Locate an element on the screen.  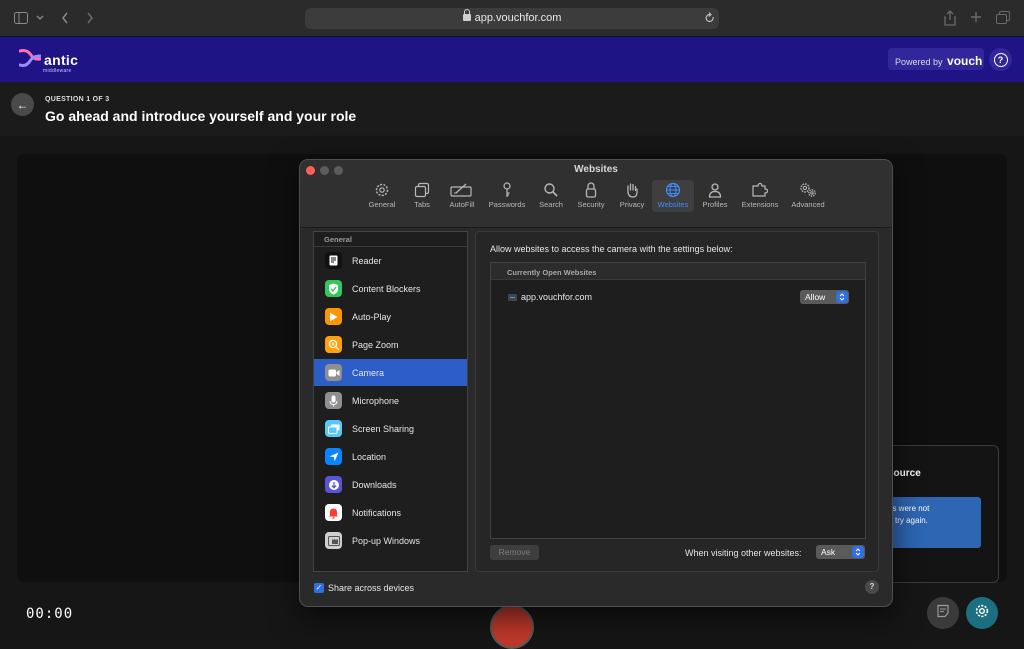
tab-privacy: Privacy is located at coordinates (632, 196).